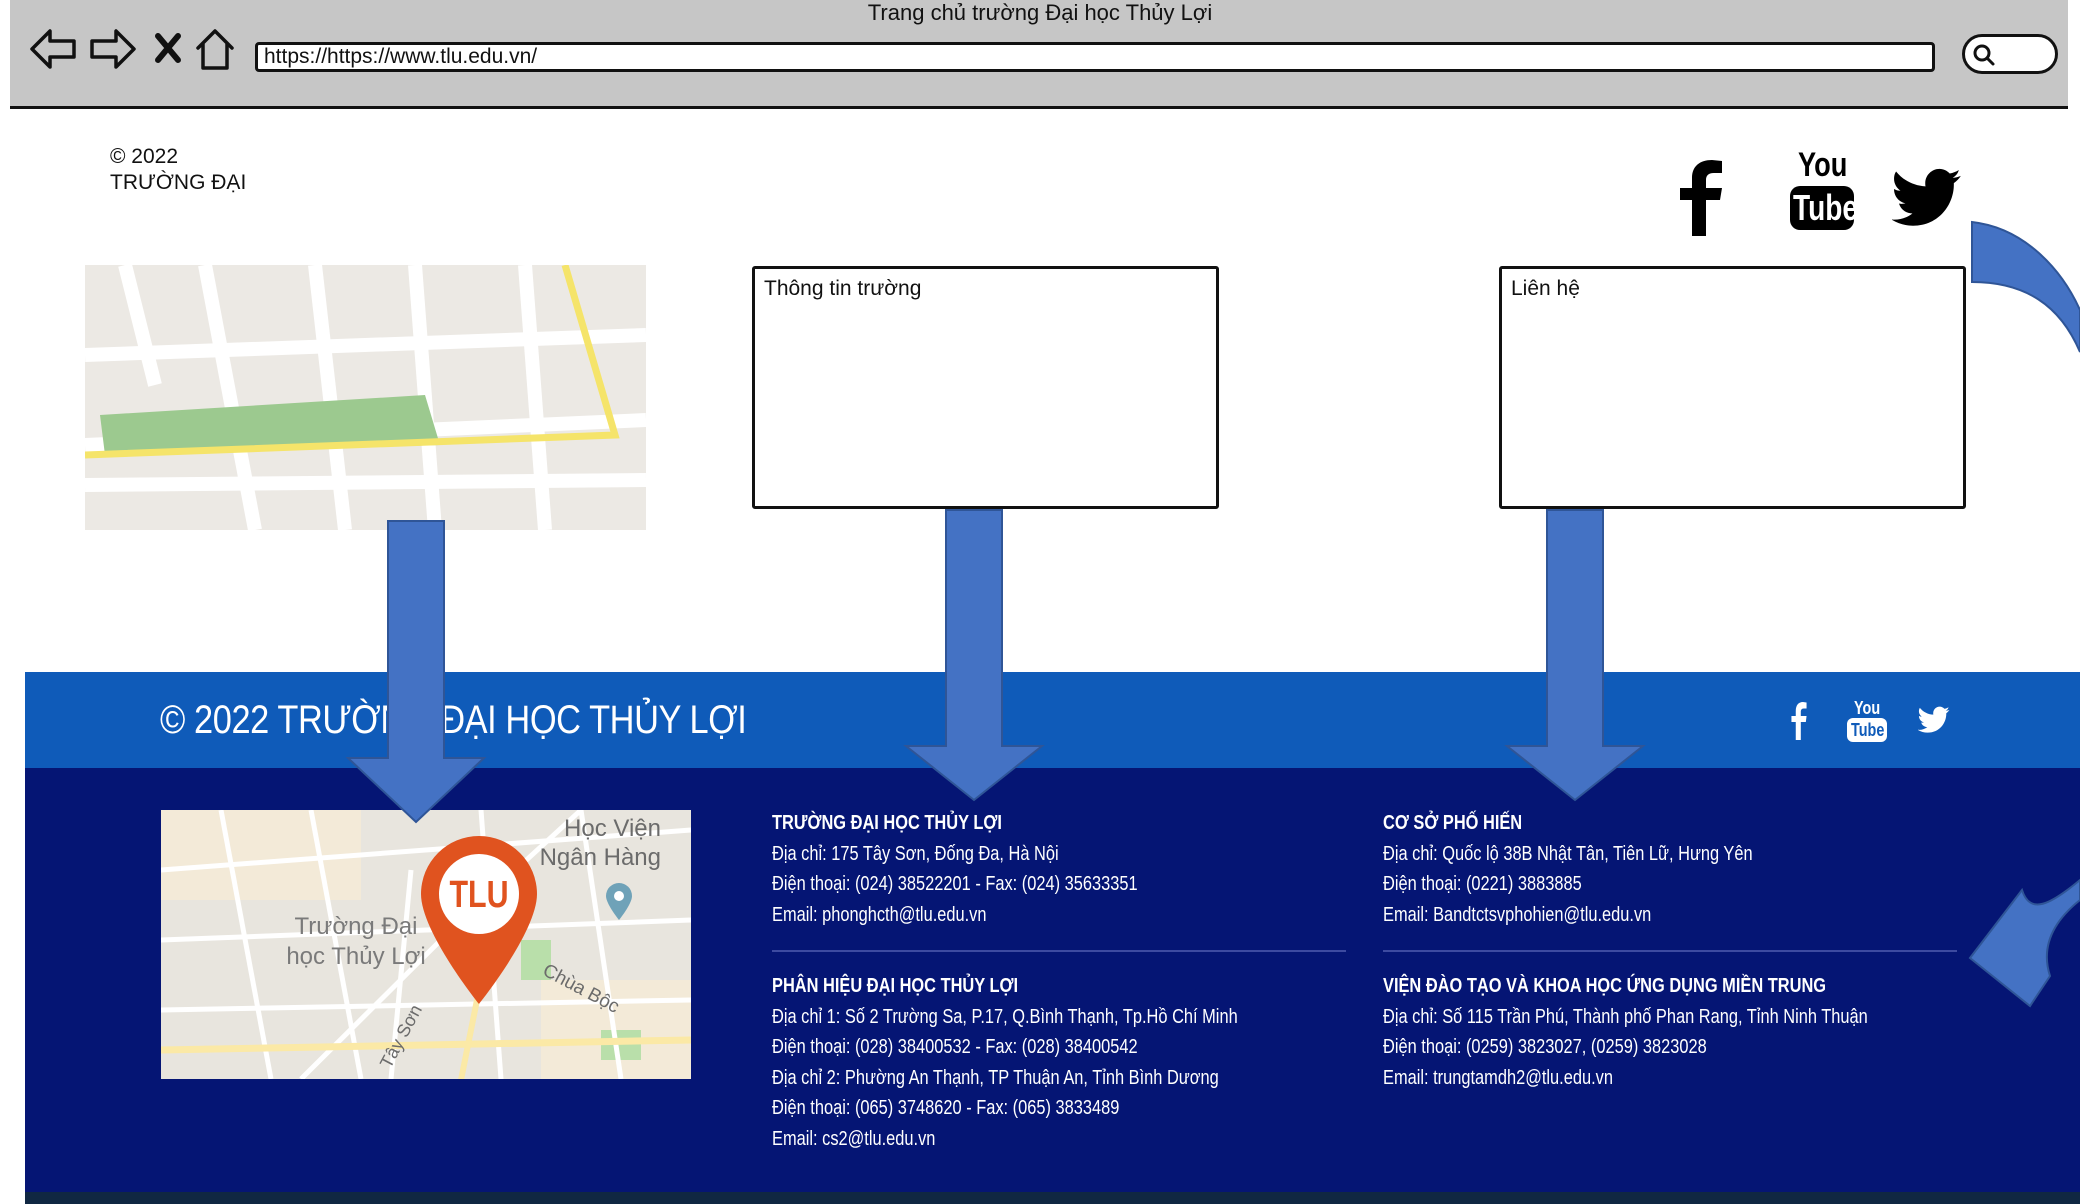 The width and height of the screenshot is (2080, 1204). Describe the element at coordinates (1732, 387) in the screenshot. I see `wireframe-contact-box: Liên hệ` at that location.